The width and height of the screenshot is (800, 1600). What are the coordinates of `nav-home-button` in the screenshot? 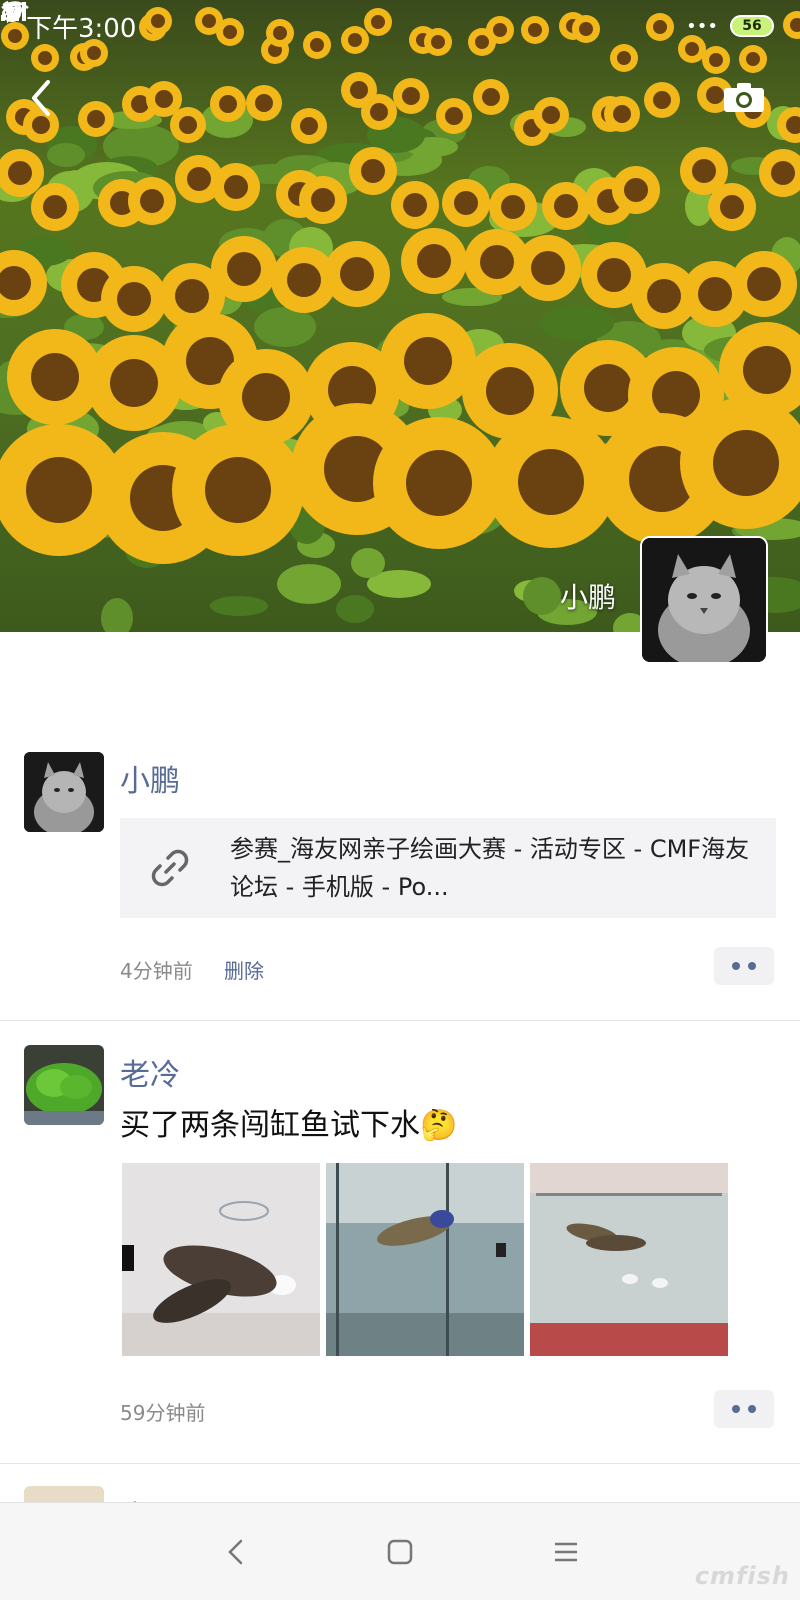 It's located at (400, 1552).